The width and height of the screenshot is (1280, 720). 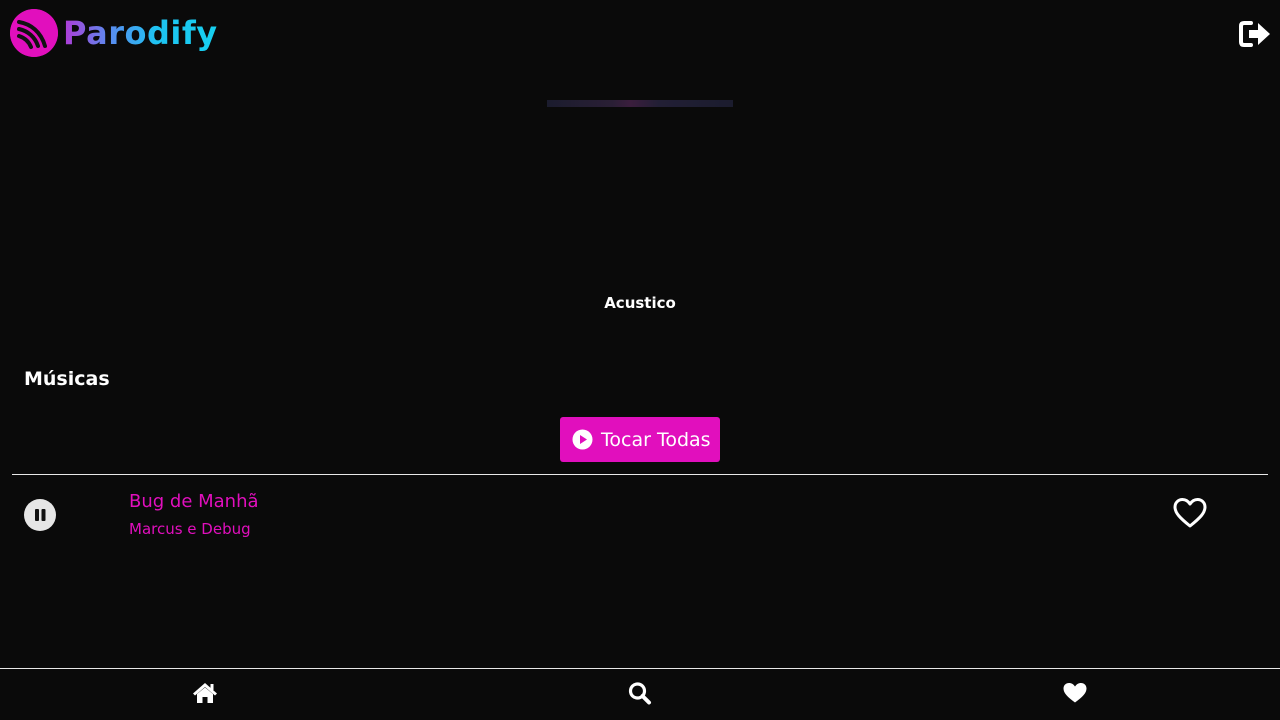 I want to click on playlist-title: Acustico, so click(x=640, y=303).